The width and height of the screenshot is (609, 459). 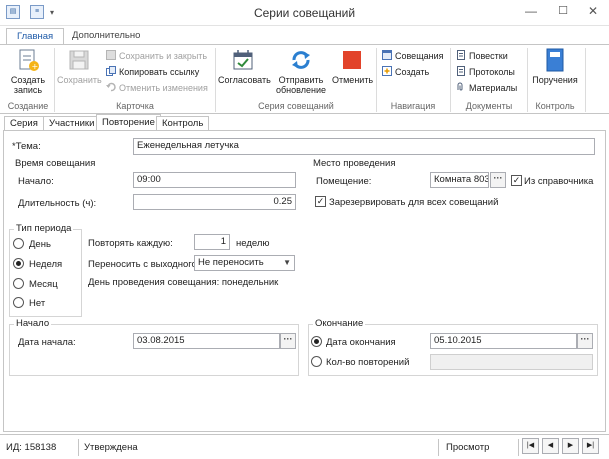 I want to click on agendas-label: Повестки, so click(x=488, y=56).